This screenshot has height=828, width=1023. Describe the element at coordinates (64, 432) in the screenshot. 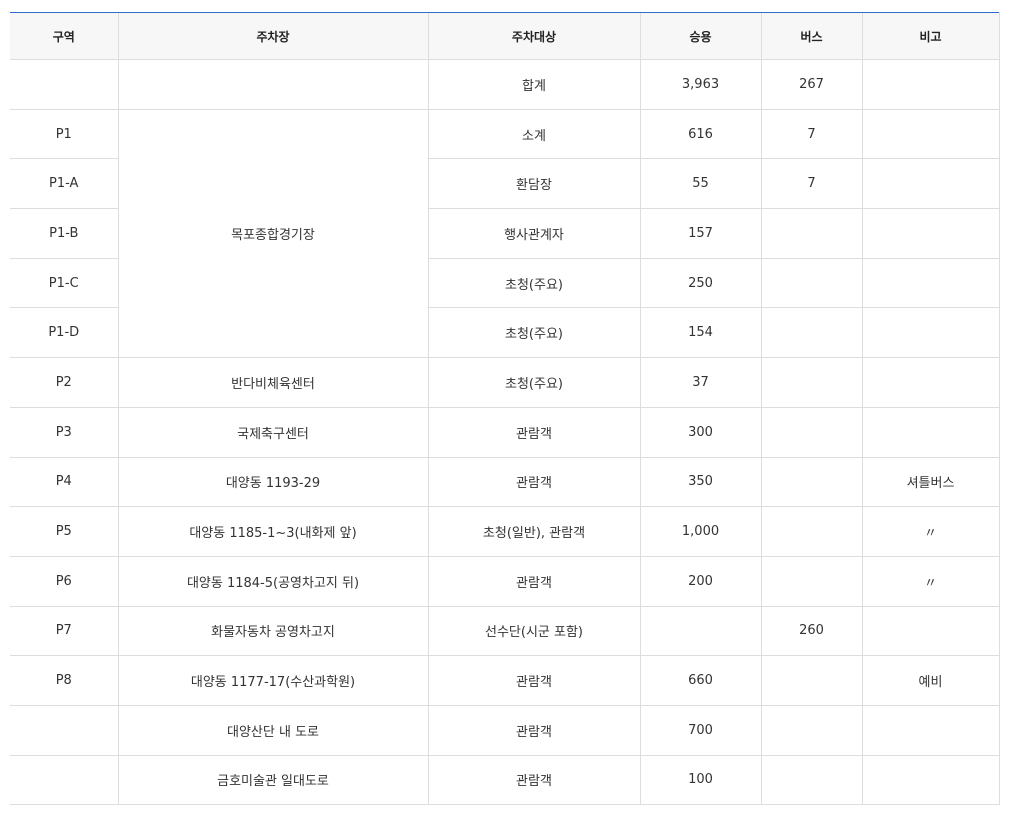

I see `zone-cell: P3` at that location.